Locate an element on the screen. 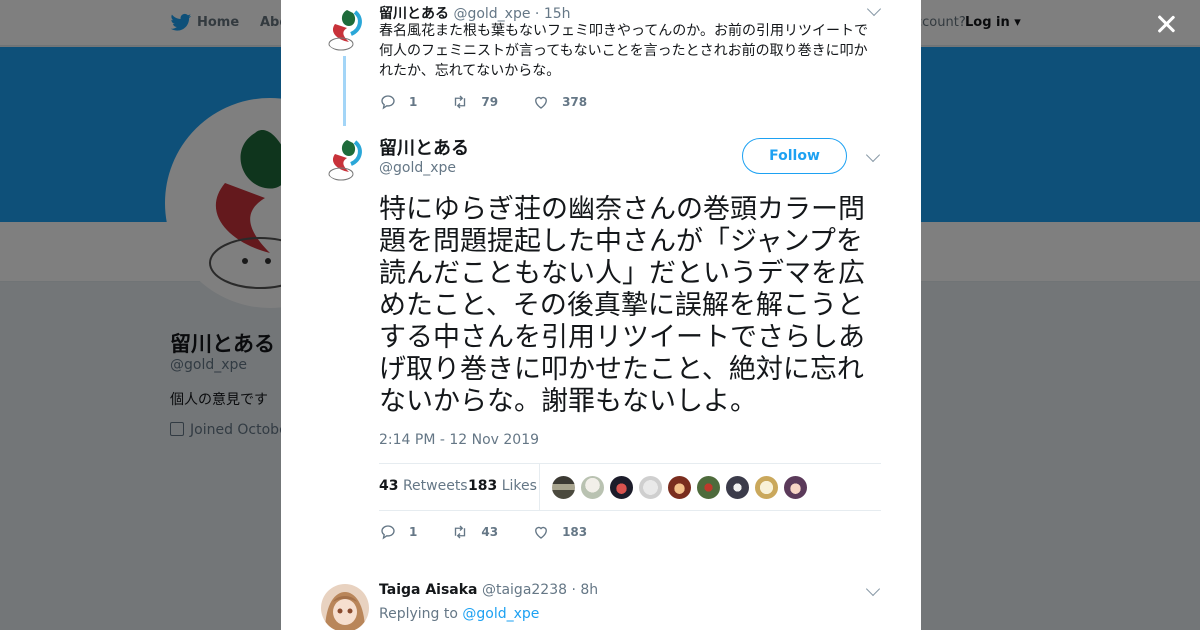 The height and width of the screenshot is (630, 1200). reply-tweet-handle: @taiga2238 is located at coordinates (524, 590).